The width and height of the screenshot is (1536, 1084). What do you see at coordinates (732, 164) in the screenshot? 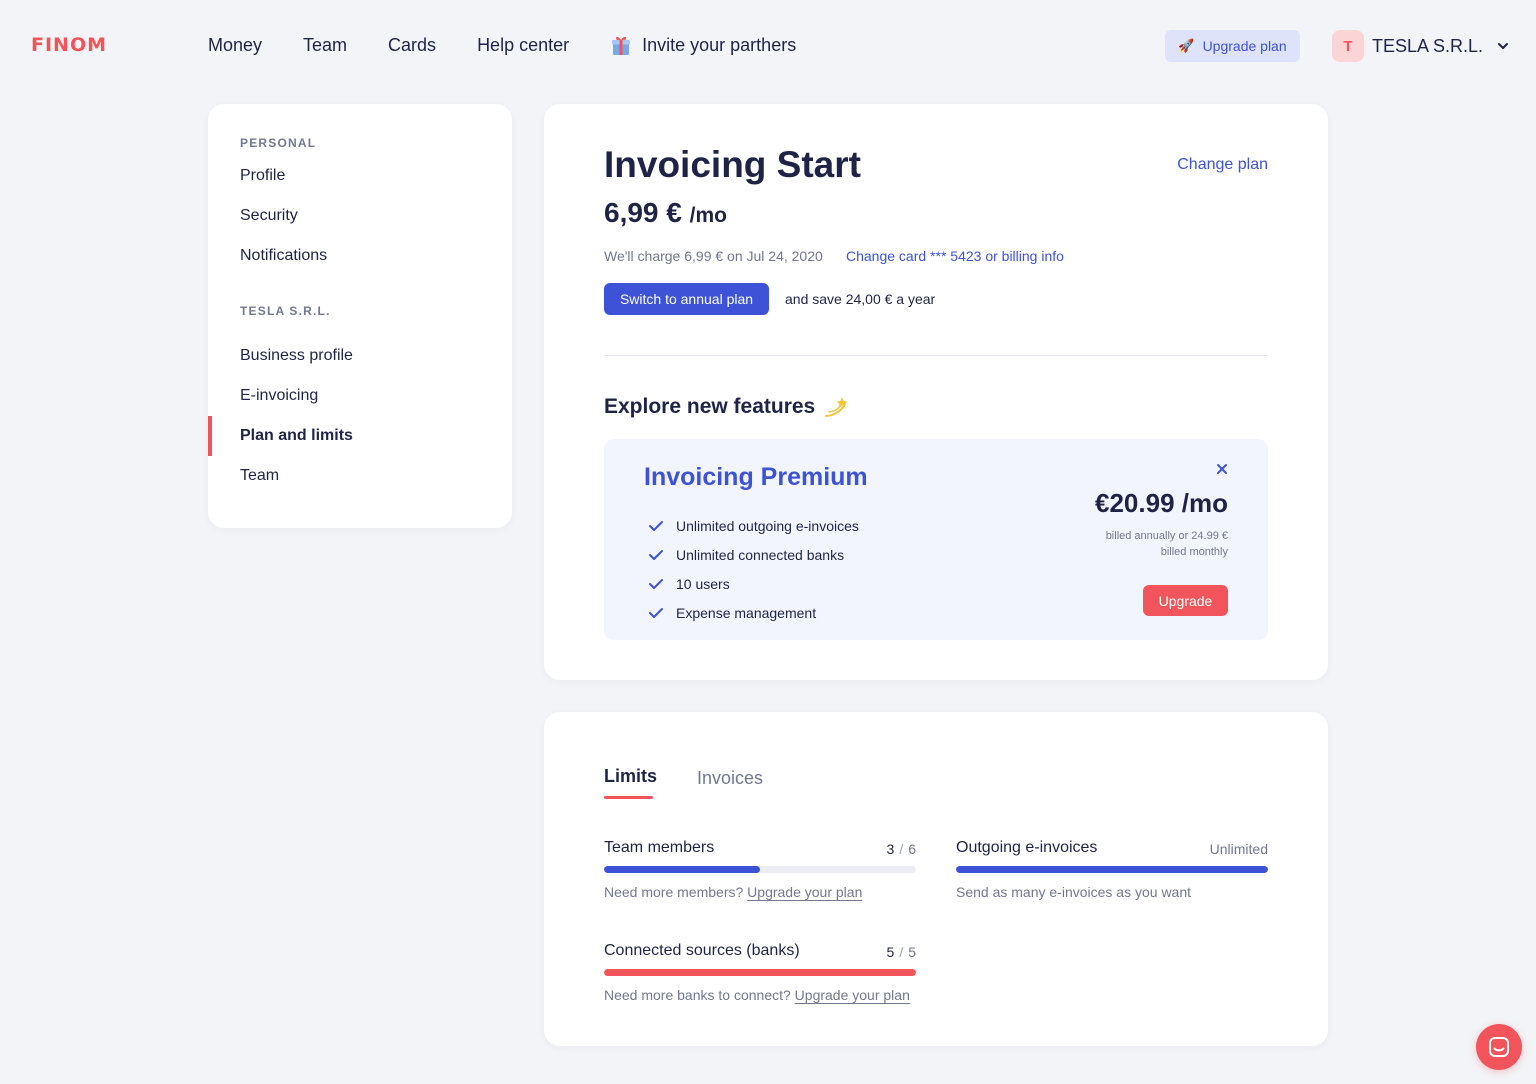
I see `plan-title: Invoicing Start` at bounding box center [732, 164].